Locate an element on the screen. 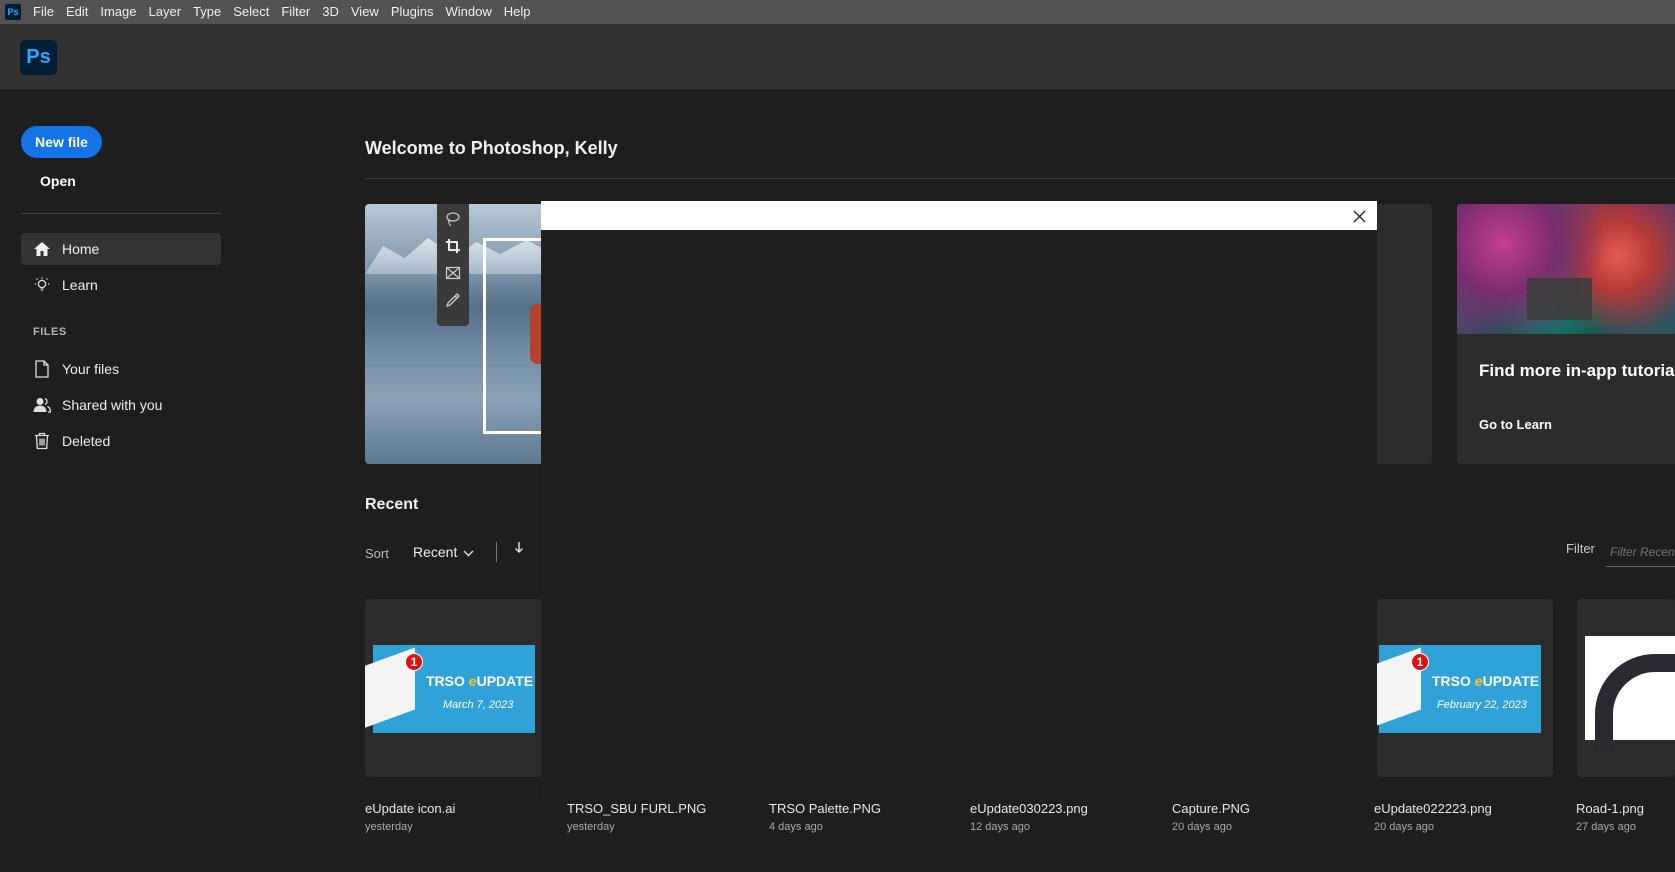 This screenshot has width=1675, height=872. close-icon is located at coordinates (1359, 216).